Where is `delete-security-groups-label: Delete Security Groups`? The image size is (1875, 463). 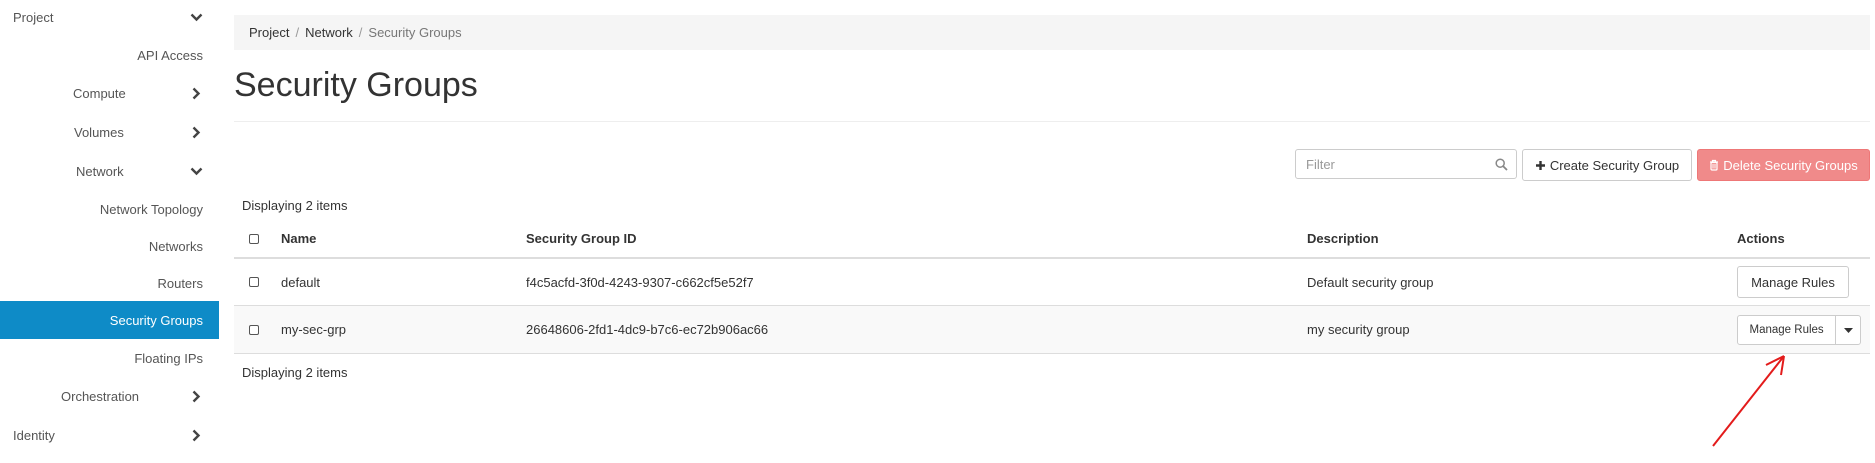
delete-security-groups-label: Delete Security Groups is located at coordinates (1790, 165).